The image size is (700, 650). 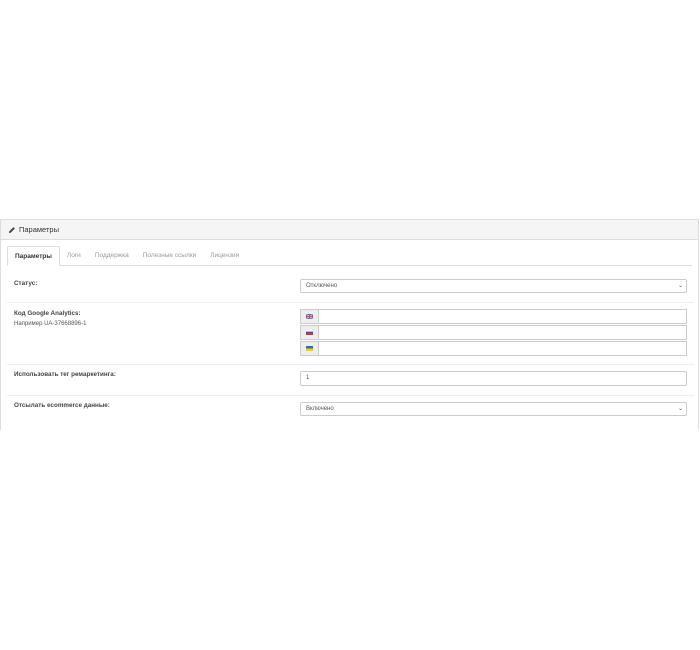 I want to click on ga-code-en-input, so click(x=503, y=316).